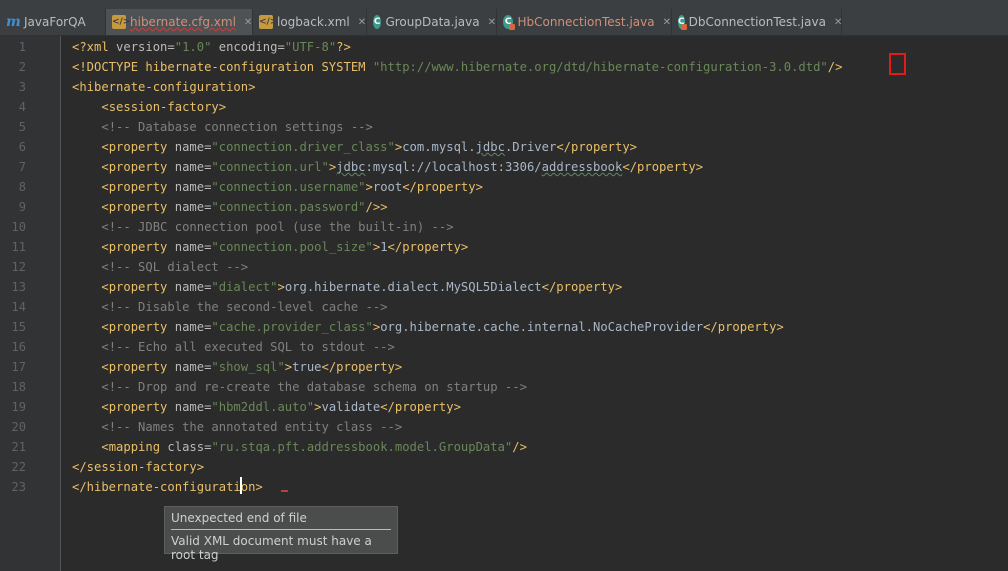  Describe the element at coordinates (53, 22) in the screenshot. I see `tab-javaforqa: m JavaForQA` at that location.